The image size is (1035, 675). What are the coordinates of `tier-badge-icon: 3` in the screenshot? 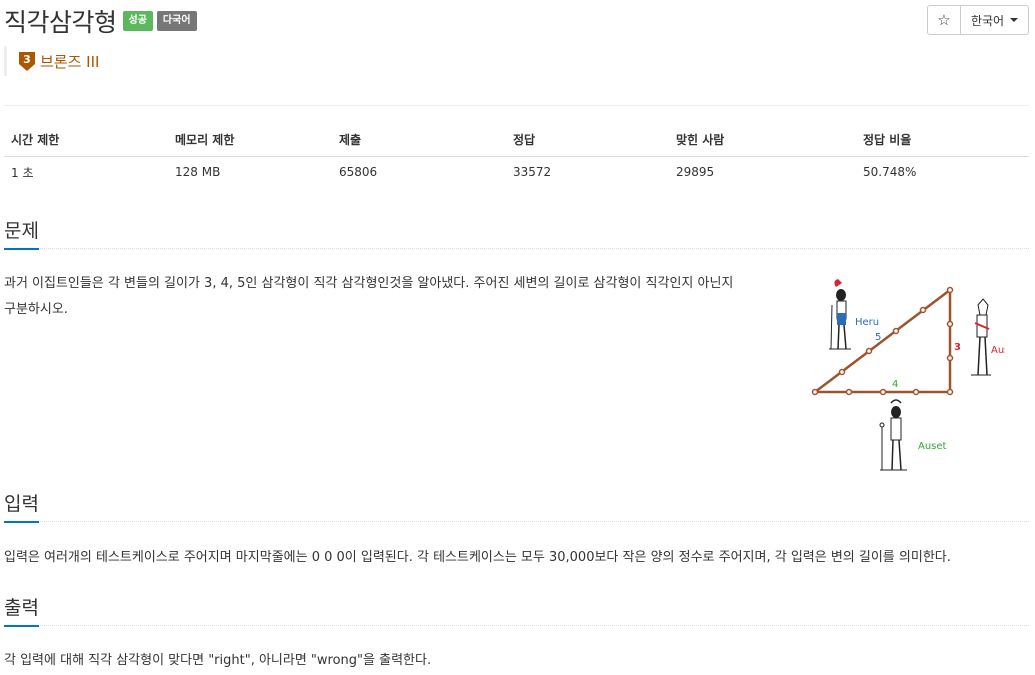 It's located at (27, 61).